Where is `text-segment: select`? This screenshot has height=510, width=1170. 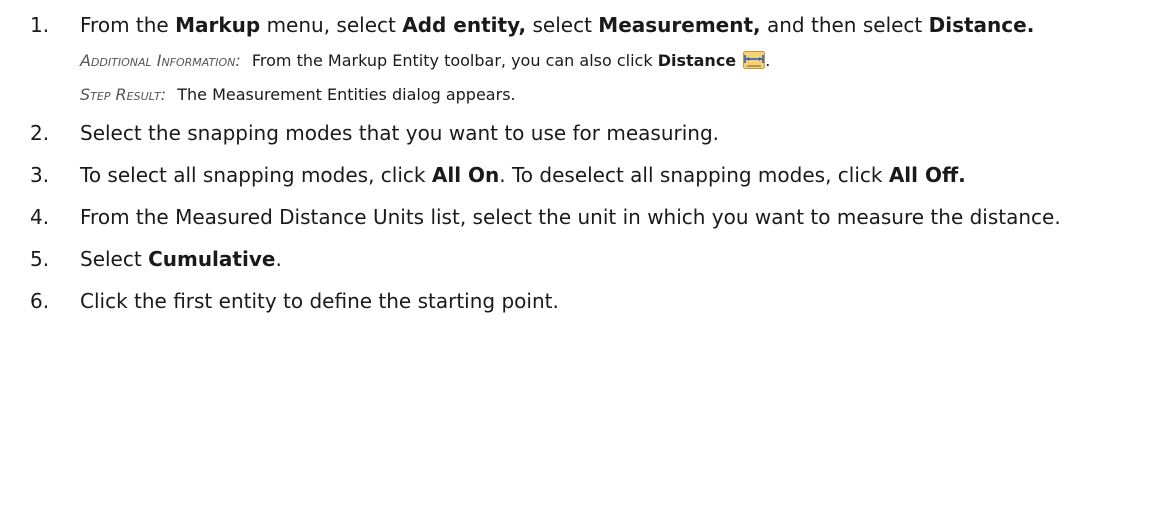
text-segment: select is located at coordinates (562, 25).